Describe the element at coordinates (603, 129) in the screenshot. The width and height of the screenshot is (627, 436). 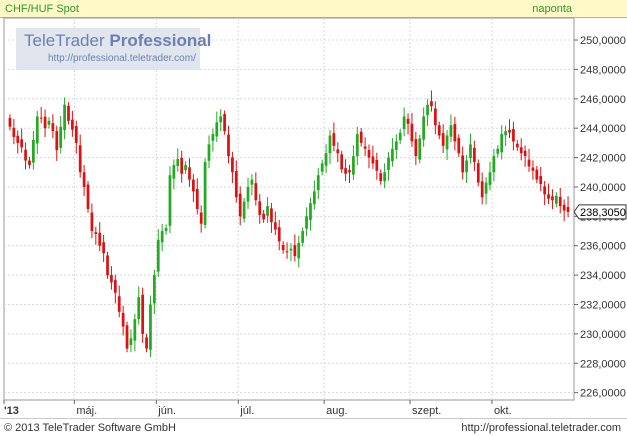
I see `y-tick-label: 244,0000` at that location.